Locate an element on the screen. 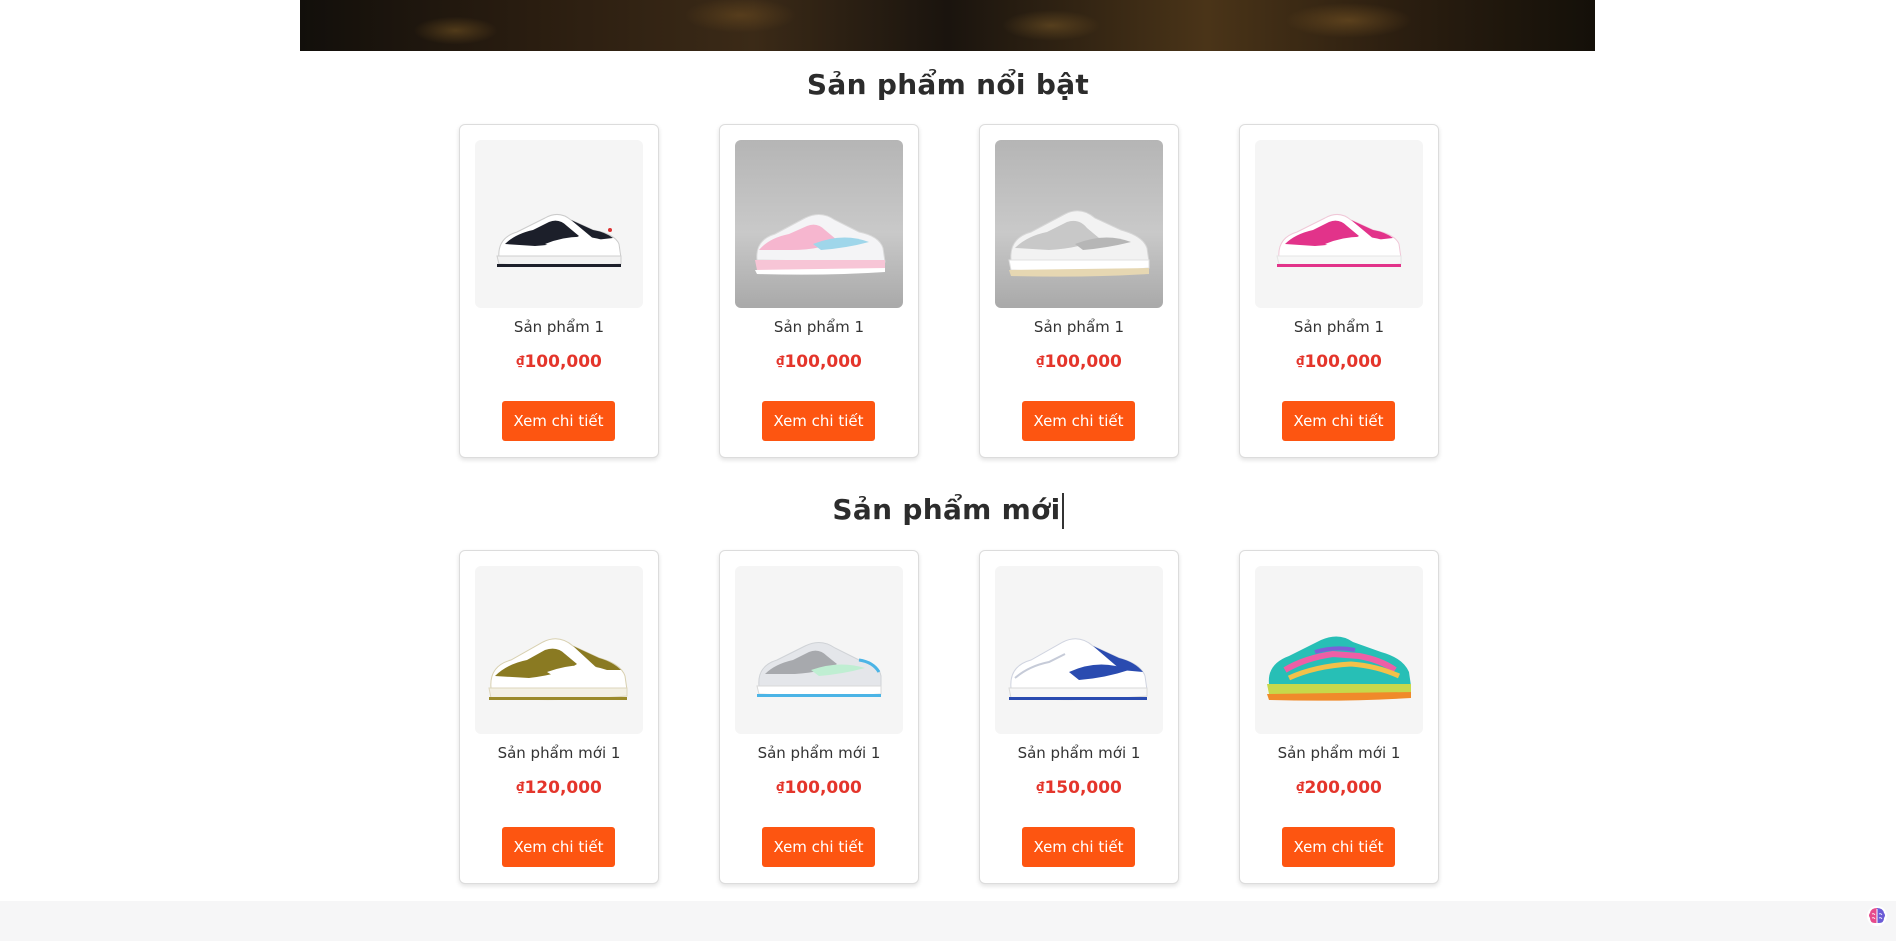 Image resolution: width=1896 pixels, height=941 pixels. product-price: ₫200,000 is located at coordinates (1339, 788).